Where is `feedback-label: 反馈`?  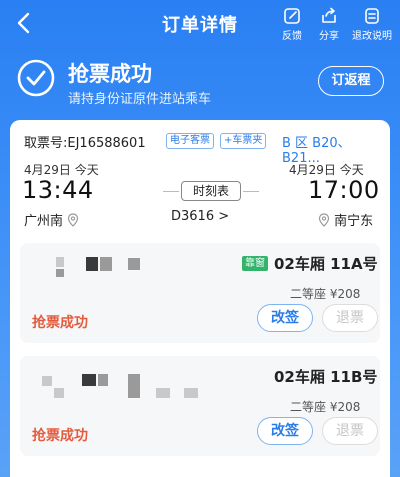
feedback-label: 反馈 is located at coordinates (292, 36).